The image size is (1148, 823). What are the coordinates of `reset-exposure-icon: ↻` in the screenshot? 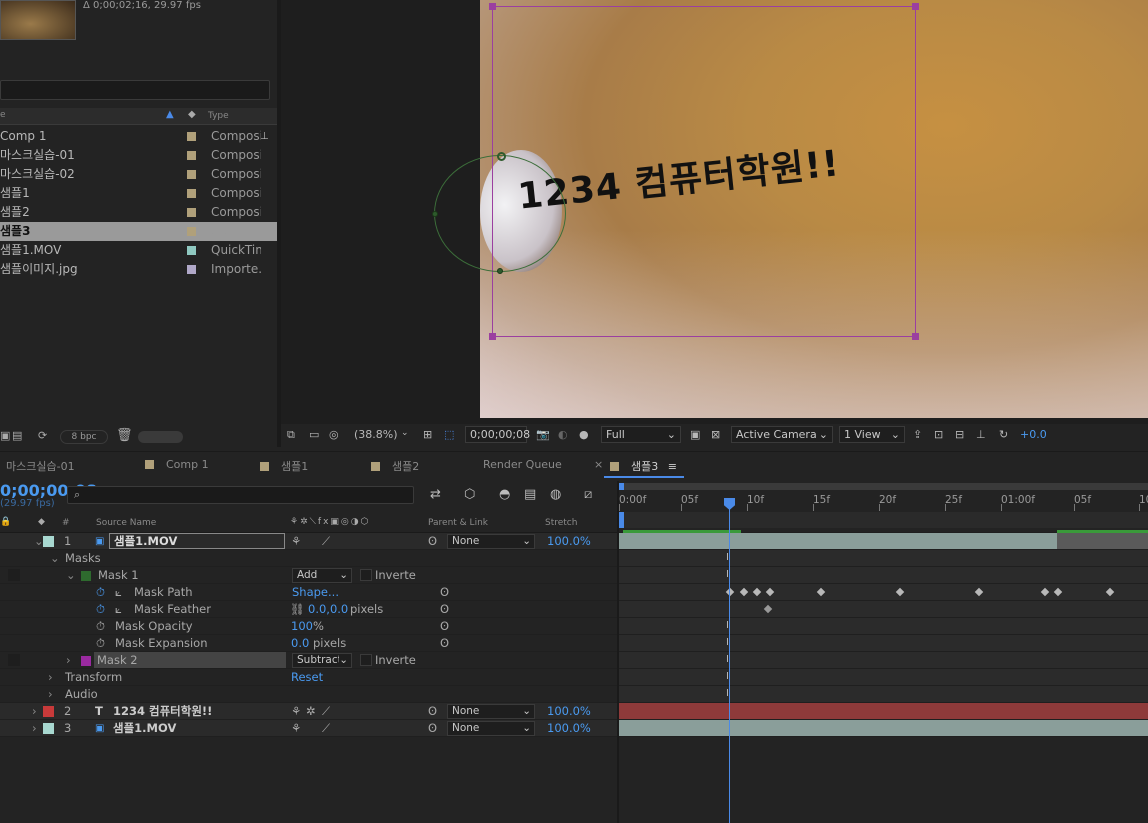 It's located at (1003, 434).